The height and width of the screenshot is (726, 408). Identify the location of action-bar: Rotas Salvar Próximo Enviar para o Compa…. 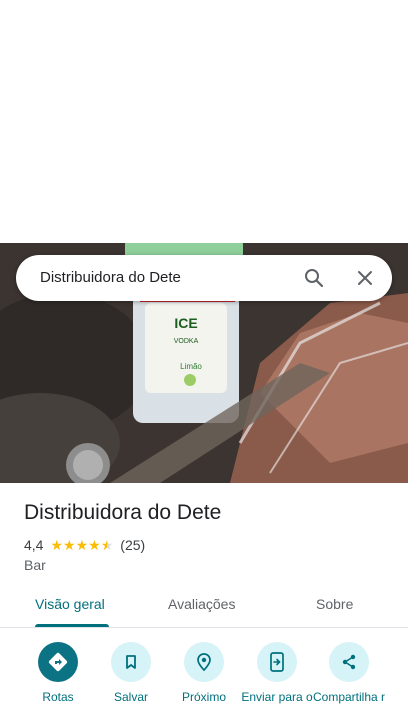
(204, 683).